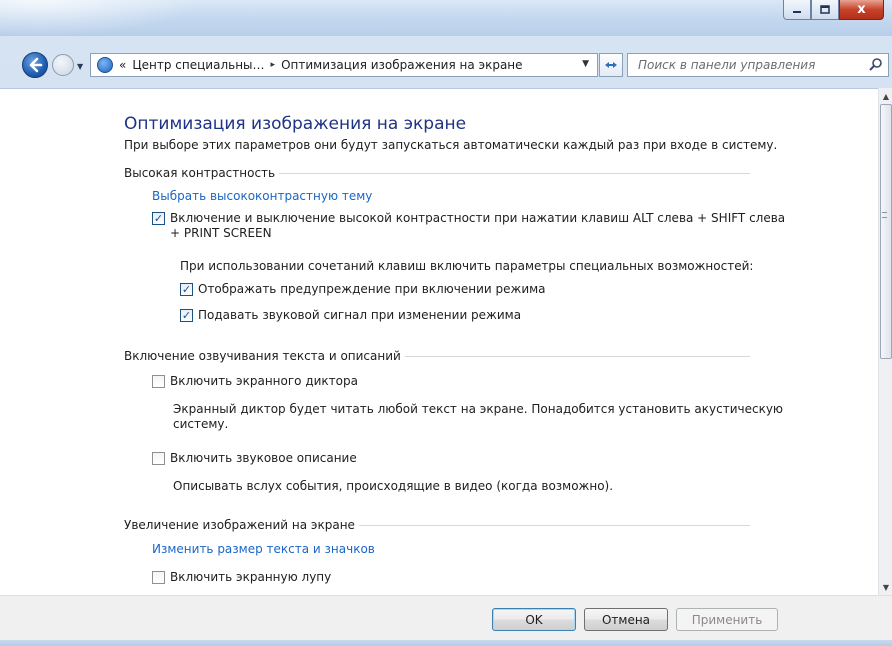 This screenshot has width=892, height=646. What do you see at coordinates (295, 124) in the screenshot?
I see `page-title: Оптимизация изображения на экране` at bounding box center [295, 124].